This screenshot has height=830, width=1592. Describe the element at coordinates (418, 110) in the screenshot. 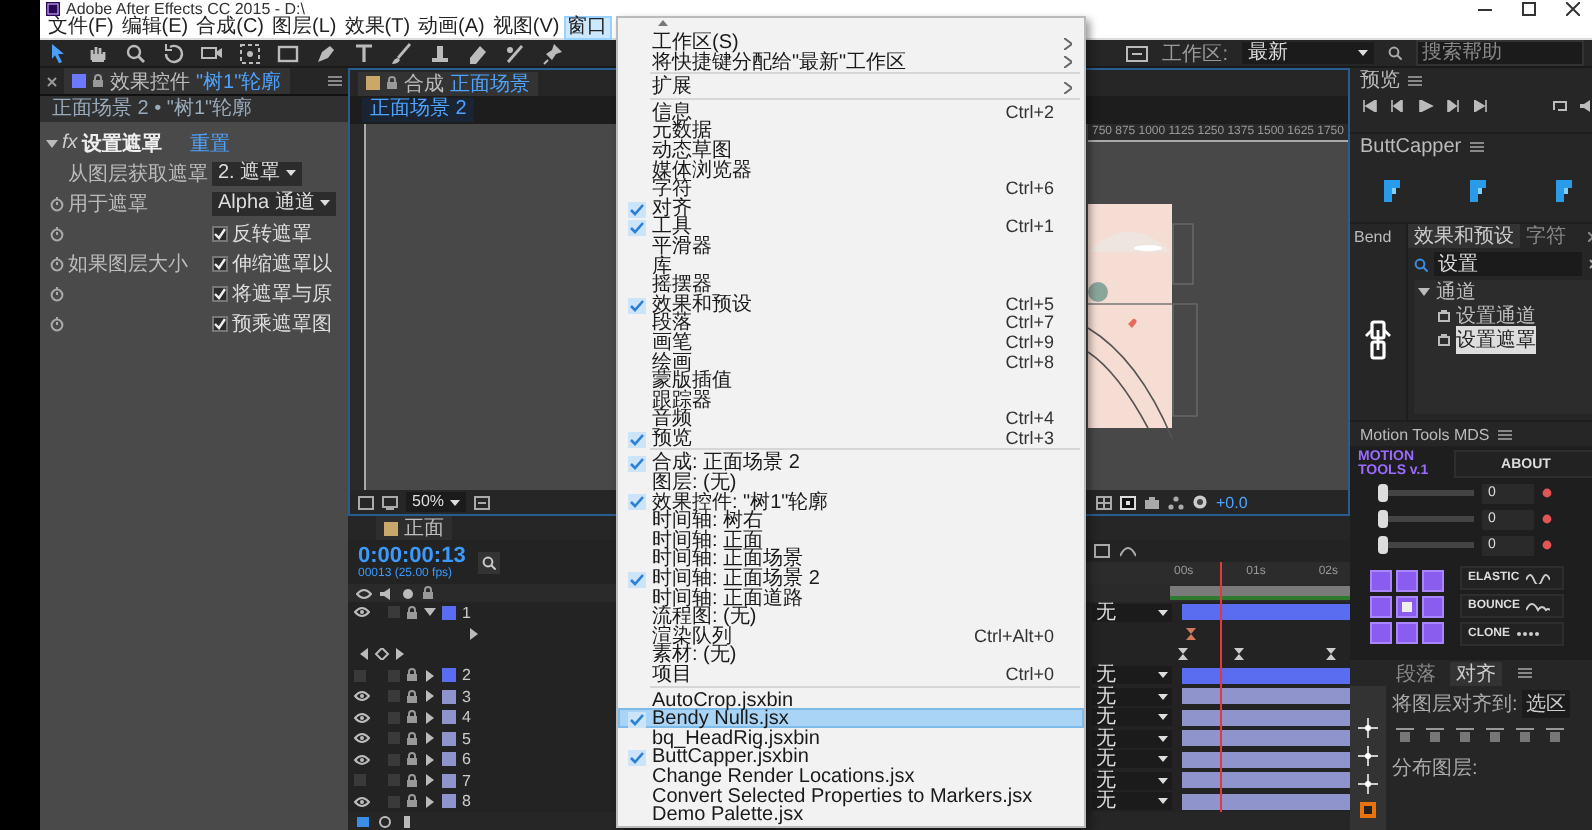

I see `view-tab: 正面场景 2` at that location.